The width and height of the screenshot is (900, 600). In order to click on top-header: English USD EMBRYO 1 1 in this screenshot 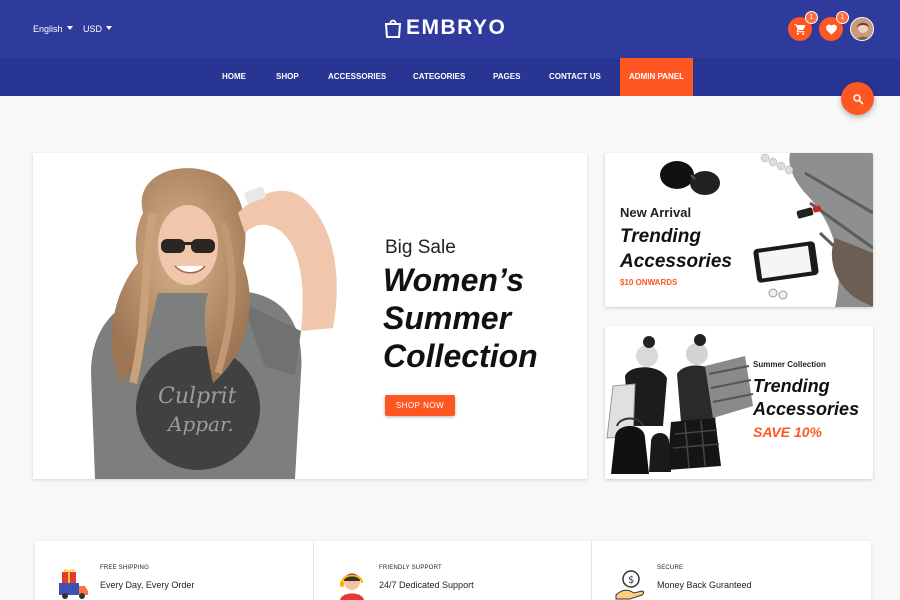, I will do `click(450, 29)`.